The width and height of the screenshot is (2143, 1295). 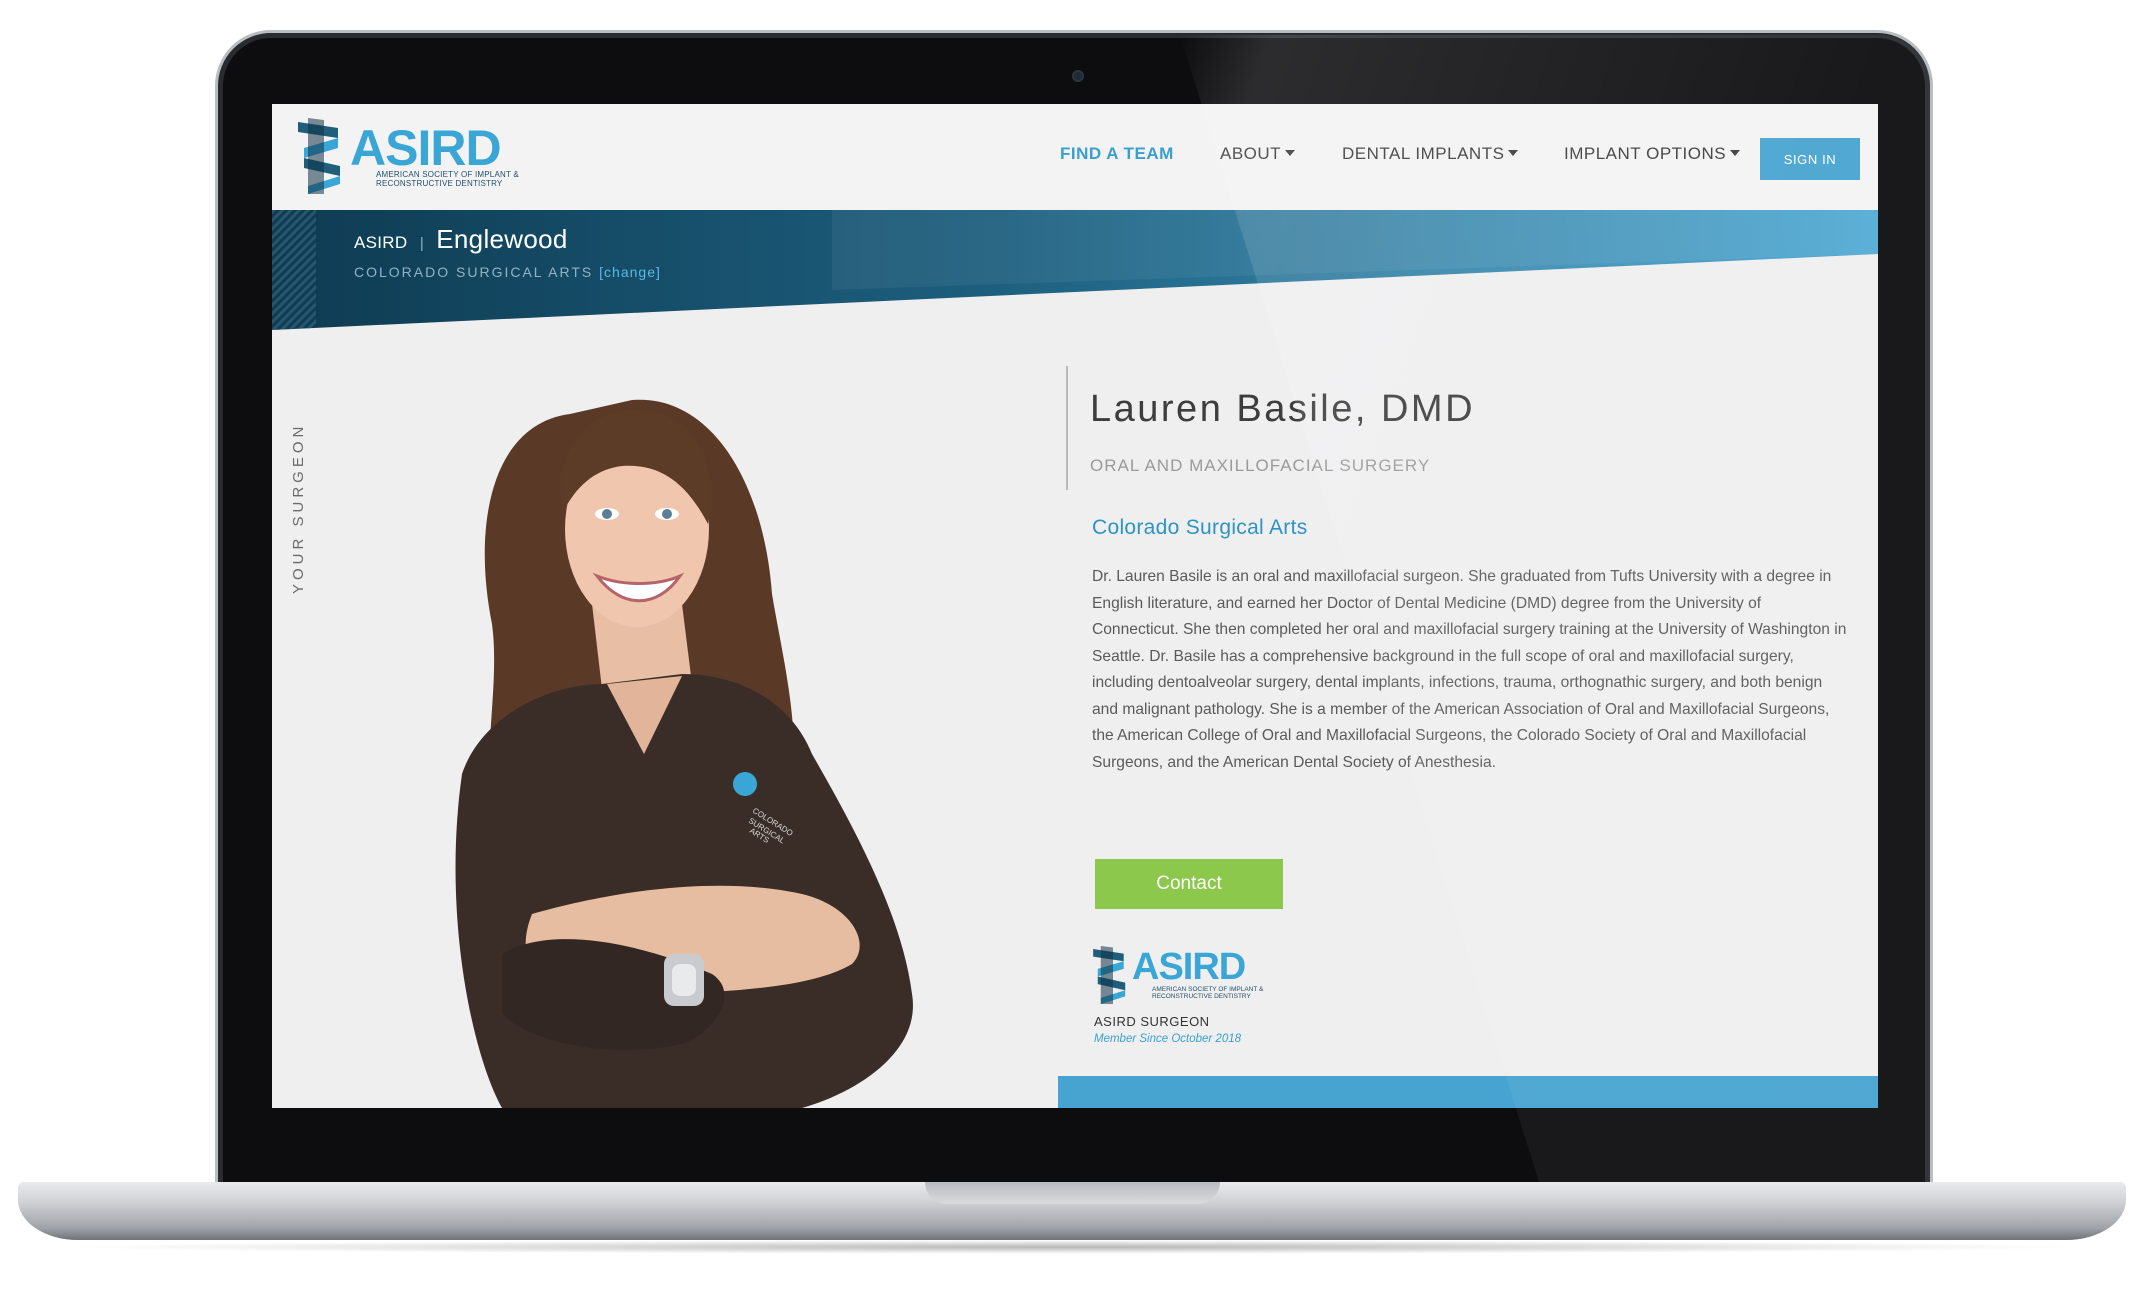 I want to click on practice-name-caps: COLORADO SURGICAL ARTS, so click(x=474, y=272).